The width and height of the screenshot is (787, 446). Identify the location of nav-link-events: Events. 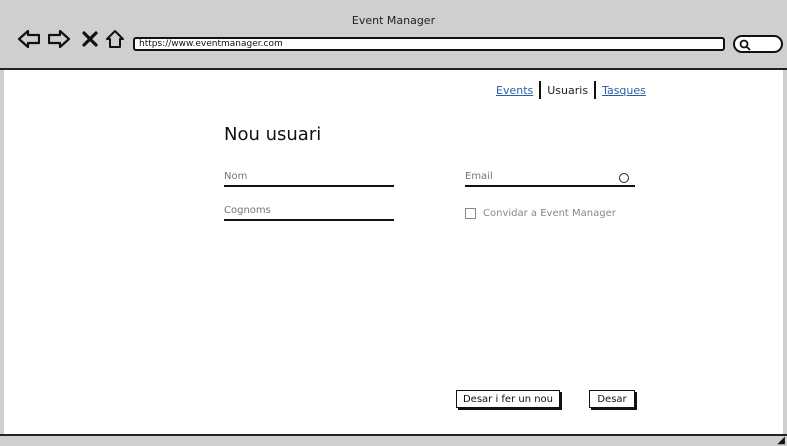
(514, 90).